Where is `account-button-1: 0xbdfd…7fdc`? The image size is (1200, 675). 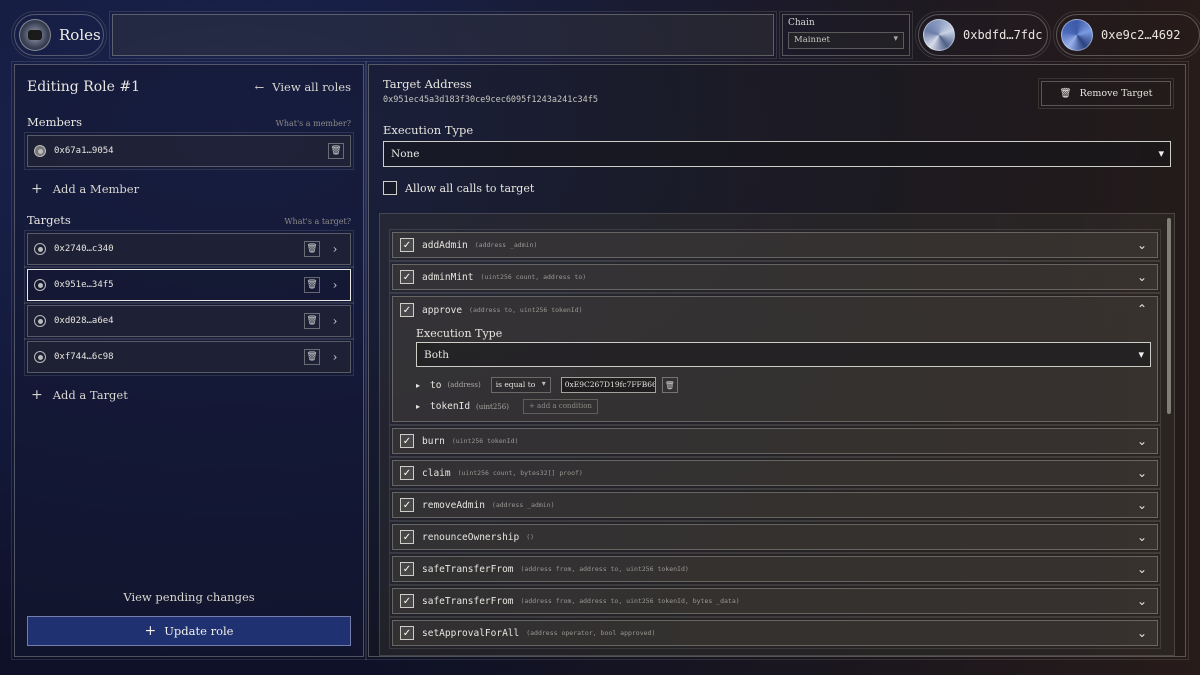
account-button-1: 0xbdfd…7fdc is located at coordinates (983, 35).